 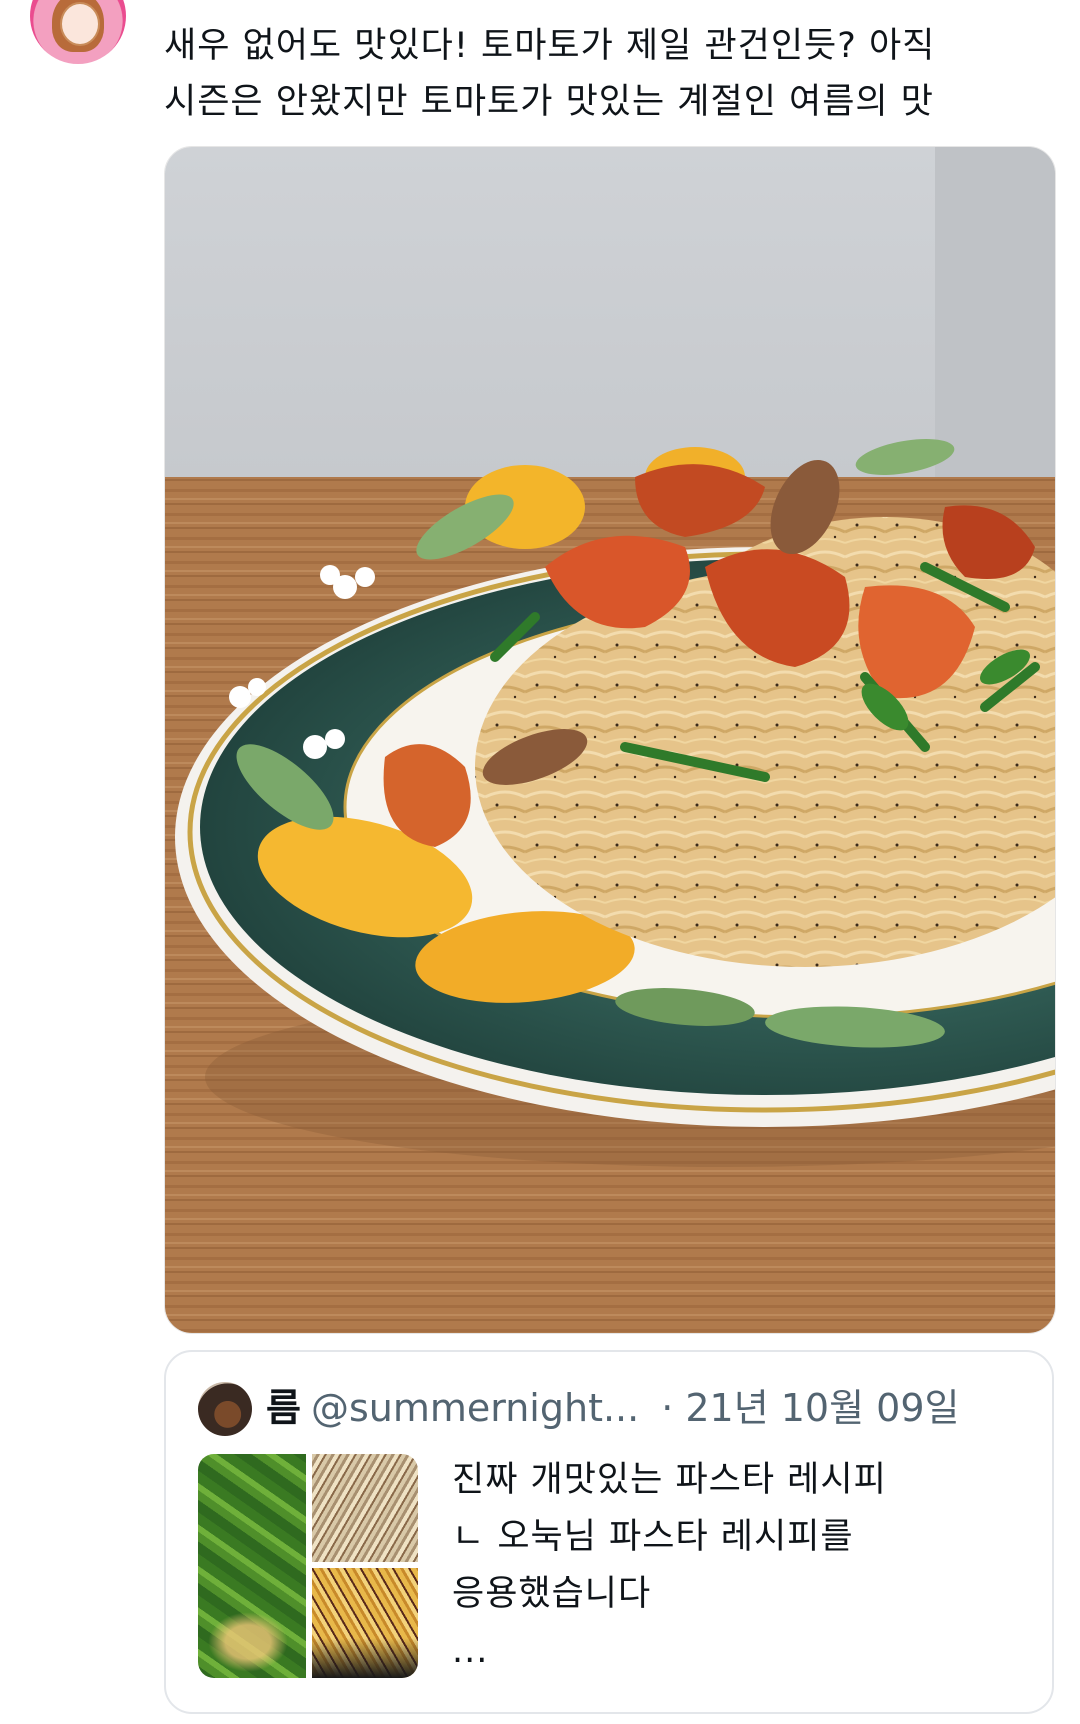 I want to click on quoted-media-grid, so click(x=308, y=1566).